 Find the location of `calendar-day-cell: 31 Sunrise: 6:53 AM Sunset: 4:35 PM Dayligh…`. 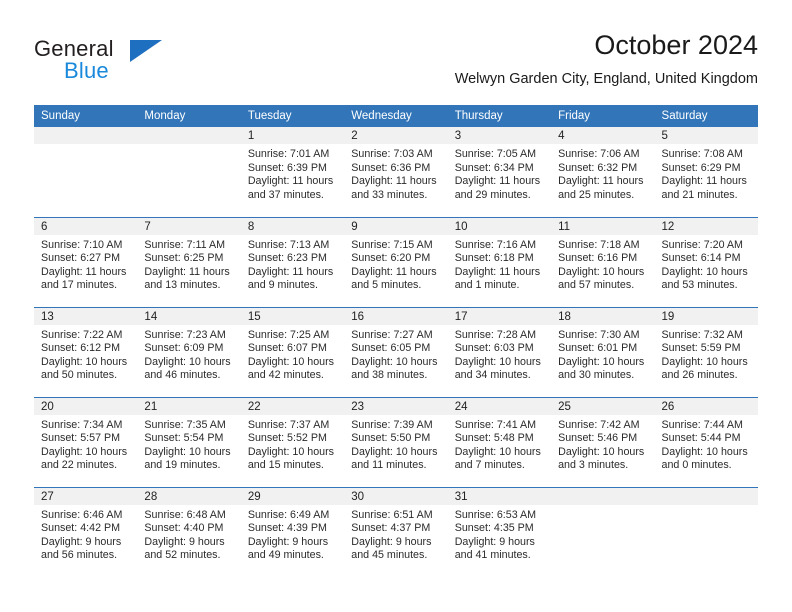

calendar-day-cell: 31 Sunrise: 6:53 AM Sunset: 4:35 PM Dayligh… is located at coordinates (499, 531).